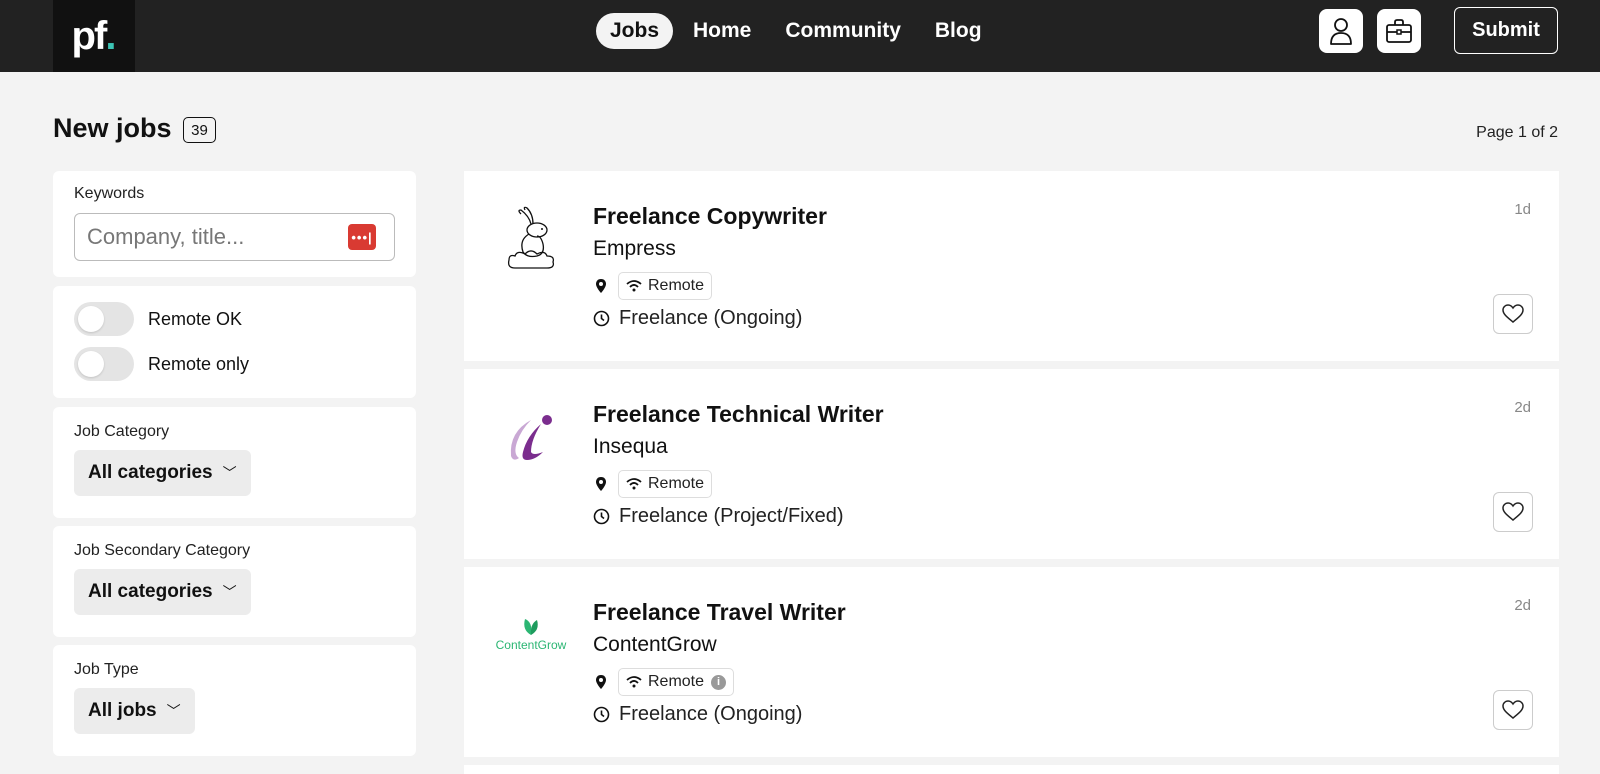 This screenshot has height=774, width=1600. What do you see at coordinates (195, 318) in the screenshot?
I see `remote-ok-label: Remote OK` at bounding box center [195, 318].